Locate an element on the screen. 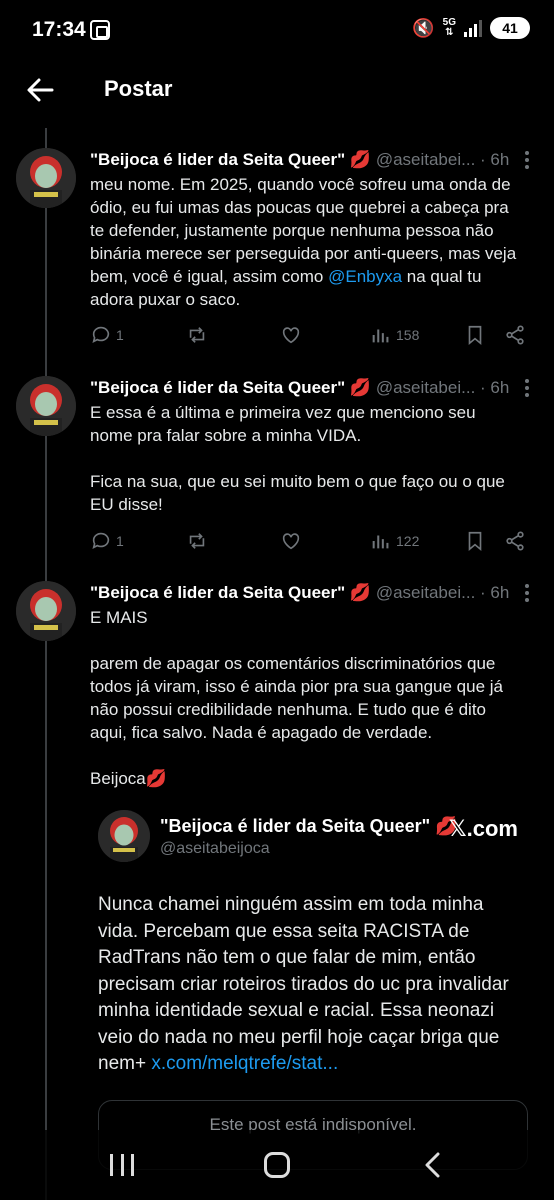 Image resolution: width=554 pixels, height=1200 pixels. battery-level: 41 is located at coordinates (510, 28).